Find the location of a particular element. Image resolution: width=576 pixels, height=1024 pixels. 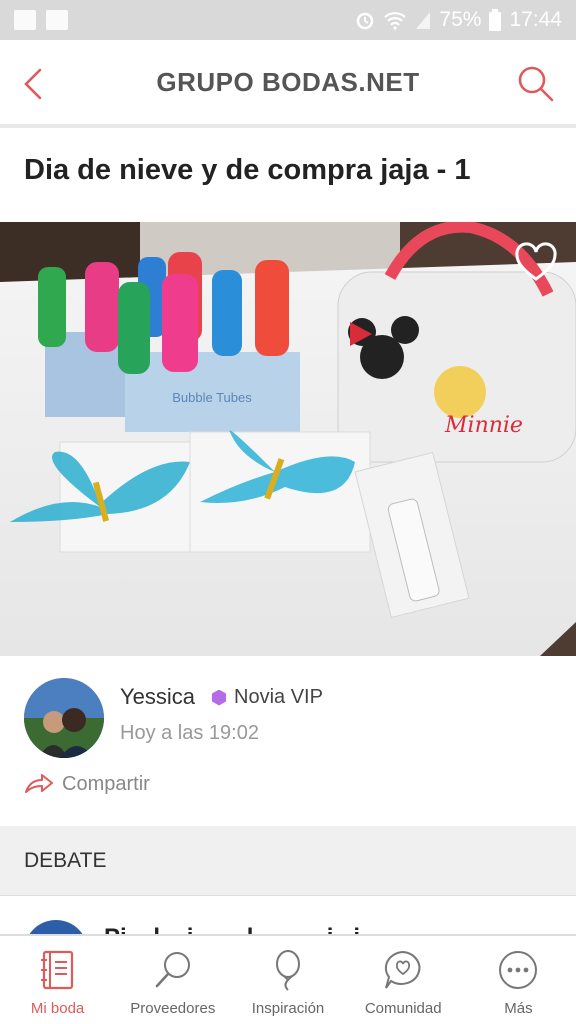

tab-inspiracion: Inspiración is located at coordinates (287, 980).